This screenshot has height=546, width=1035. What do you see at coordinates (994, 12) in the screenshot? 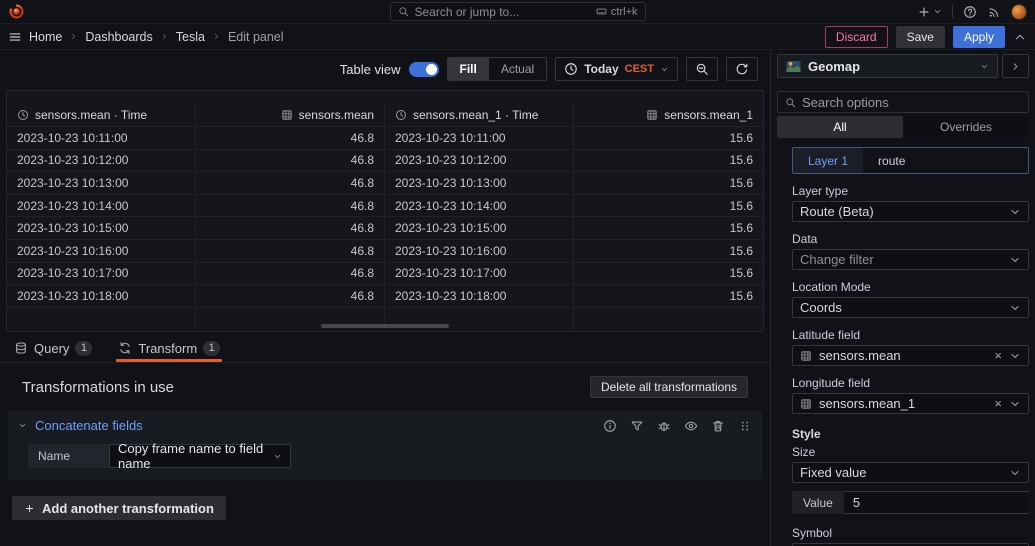
I see `news-icon` at bounding box center [994, 12].